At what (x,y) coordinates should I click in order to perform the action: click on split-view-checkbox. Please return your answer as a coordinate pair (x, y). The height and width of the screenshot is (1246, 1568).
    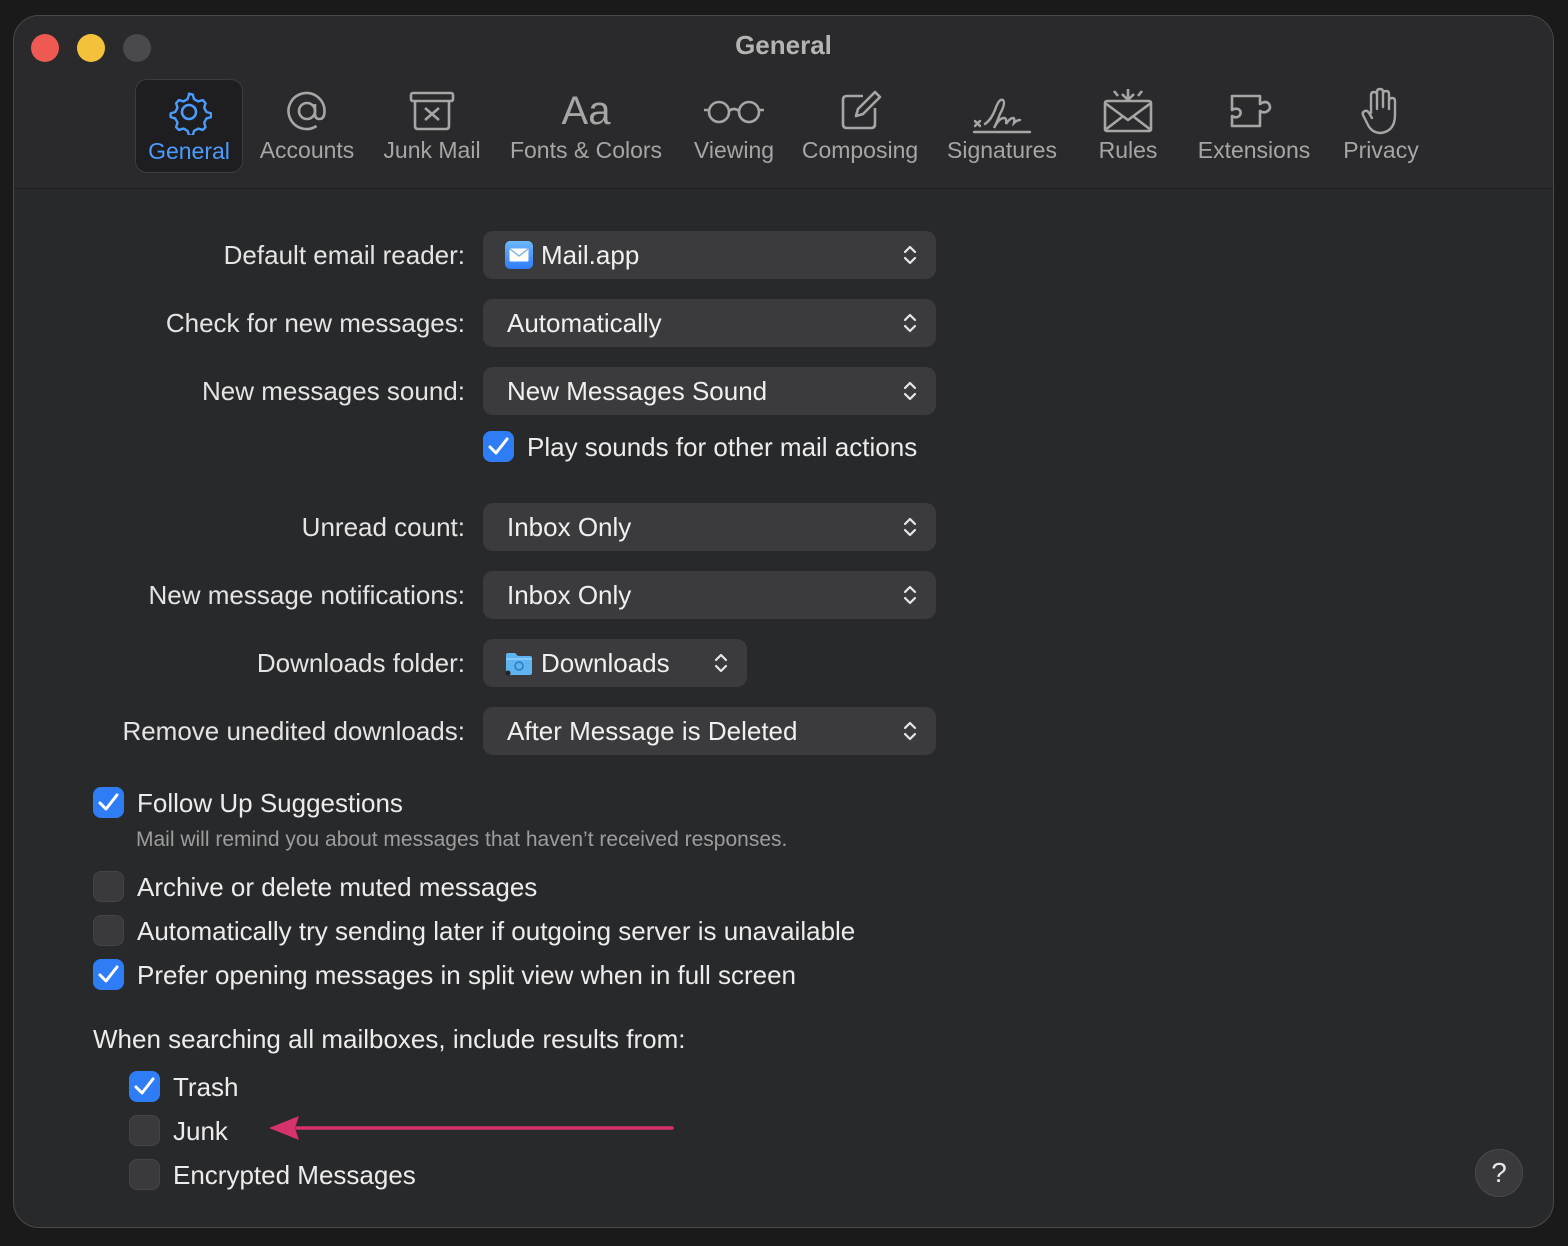
    Looking at the image, I should click on (108, 974).